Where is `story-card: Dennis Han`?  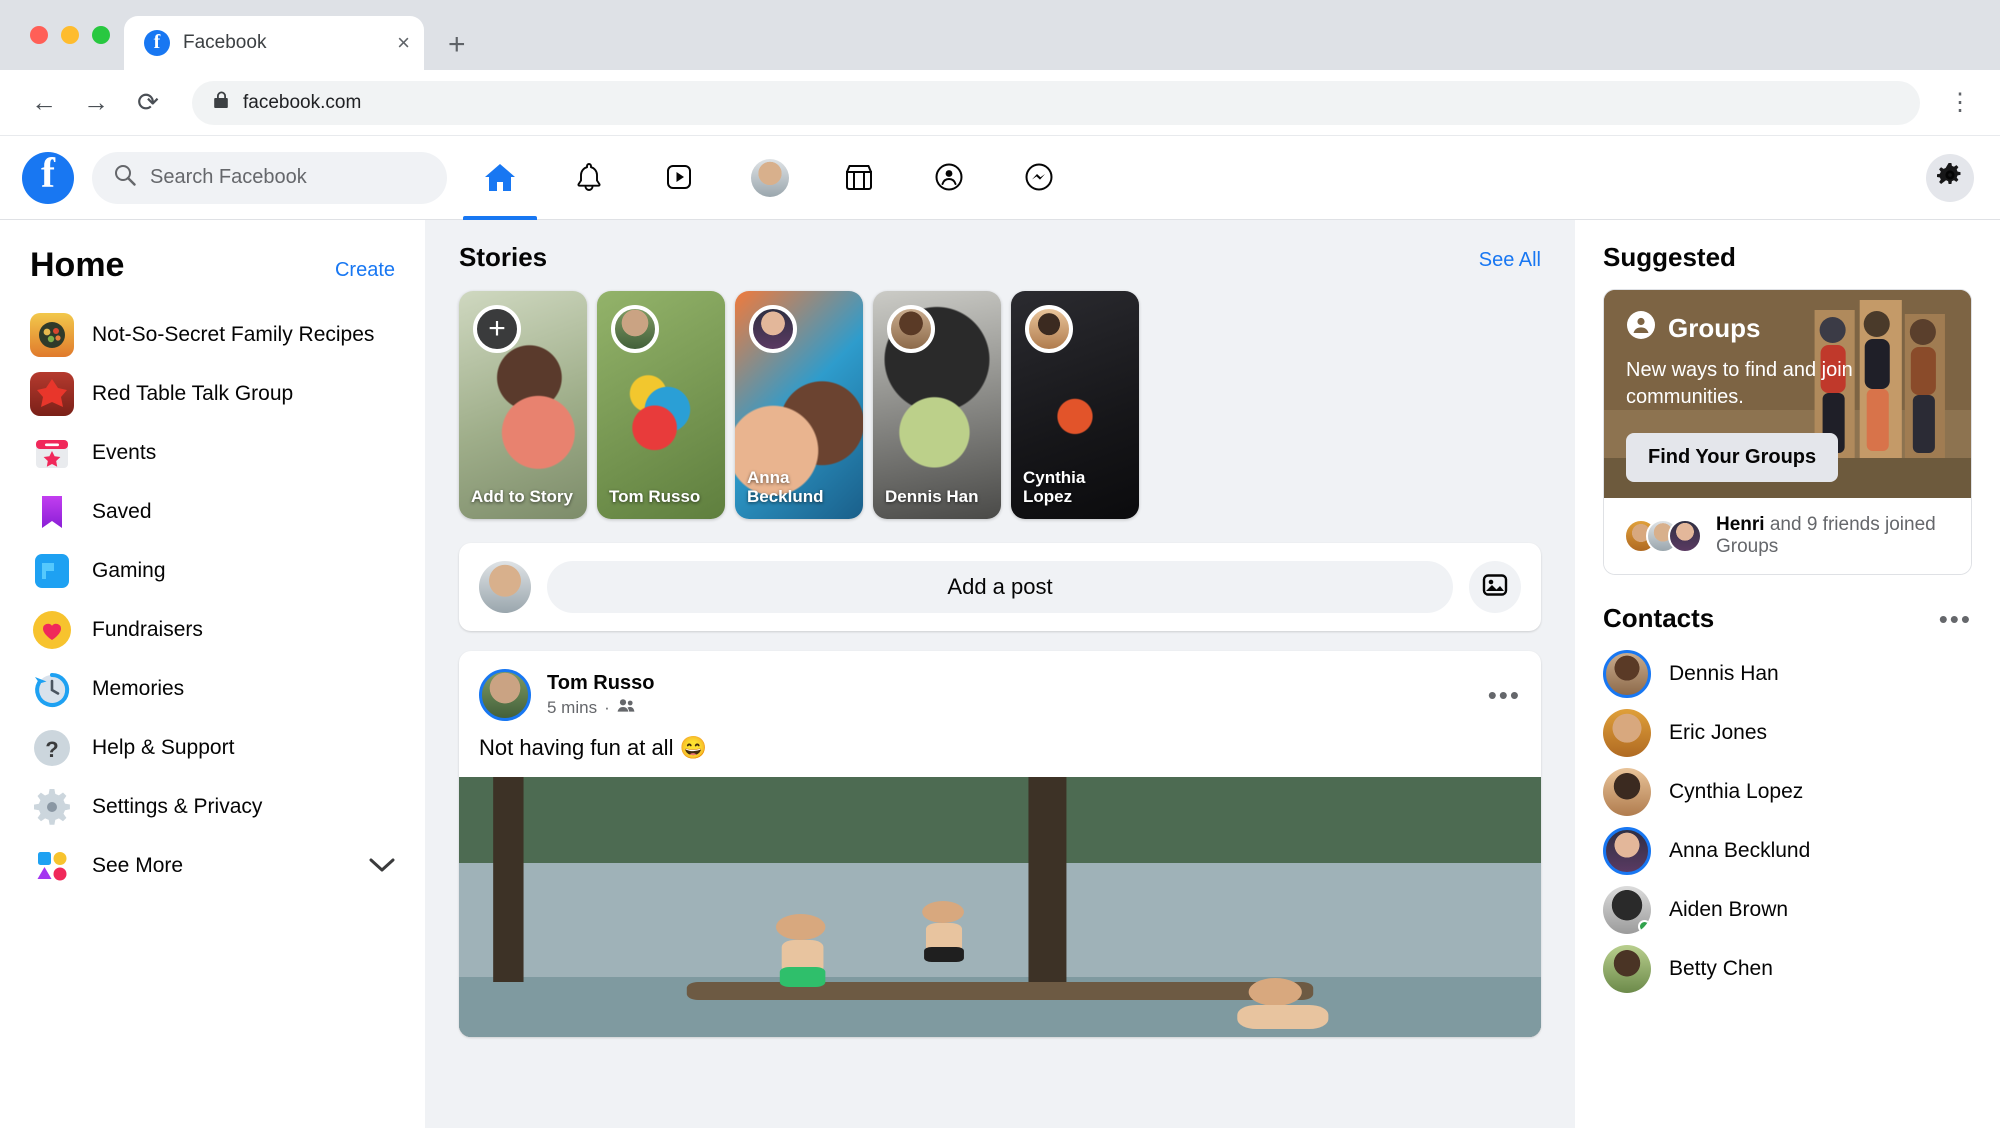
story-card: Dennis Han is located at coordinates (937, 405).